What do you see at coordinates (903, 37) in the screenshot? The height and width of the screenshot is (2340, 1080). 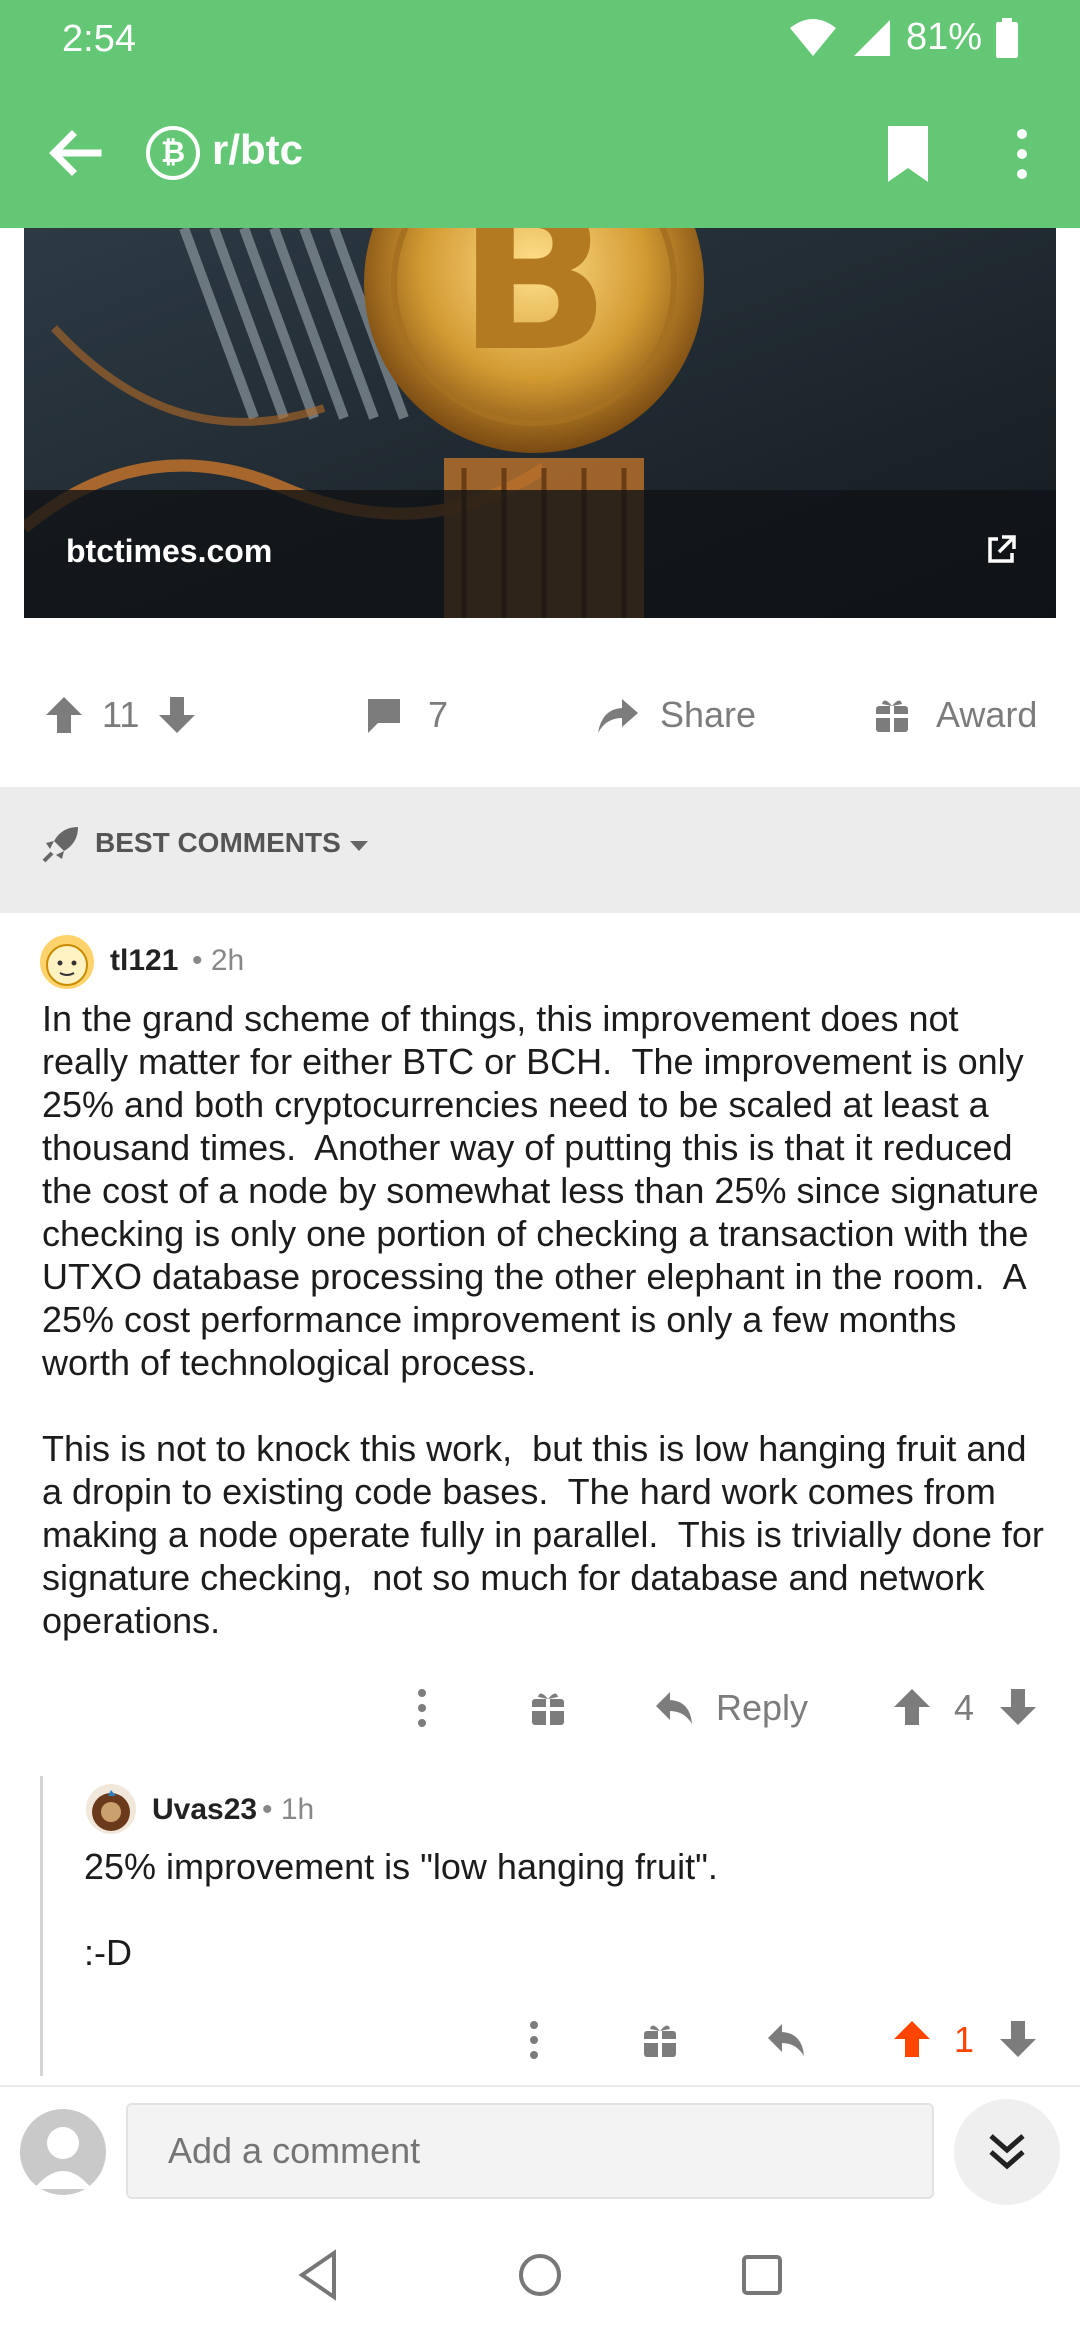 I see `status-indicators: 81%` at bounding box center [903, 37].